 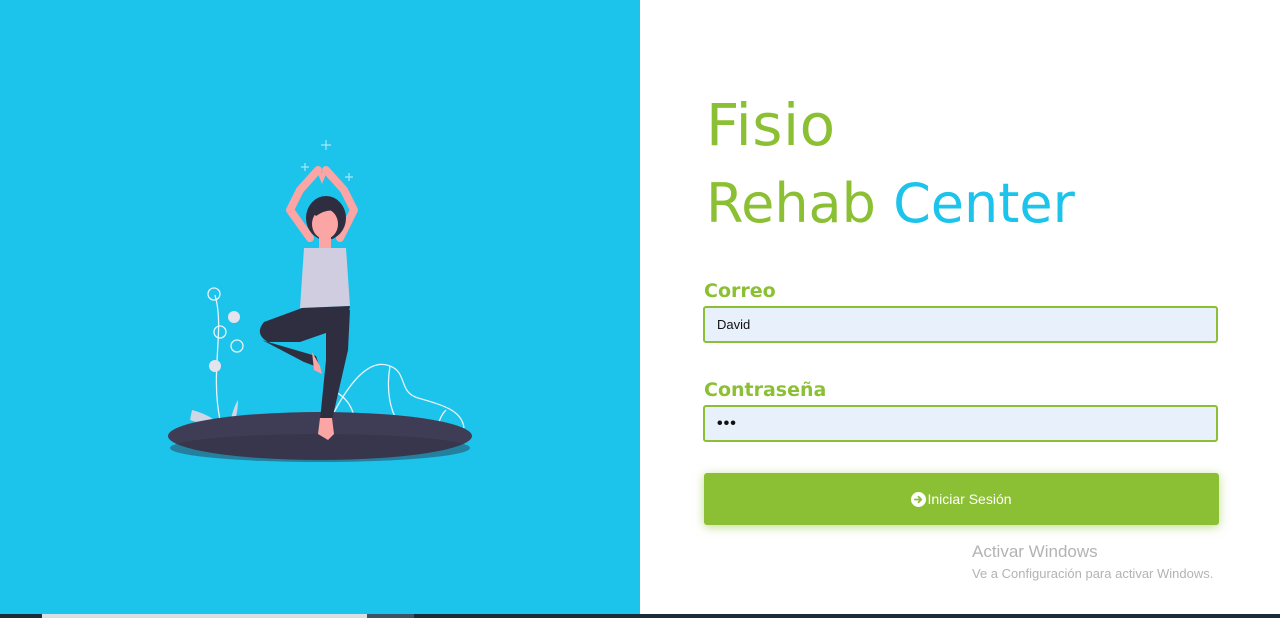 I want to click on login-button: Iniciar Sesión, so click(x=961, y=499).